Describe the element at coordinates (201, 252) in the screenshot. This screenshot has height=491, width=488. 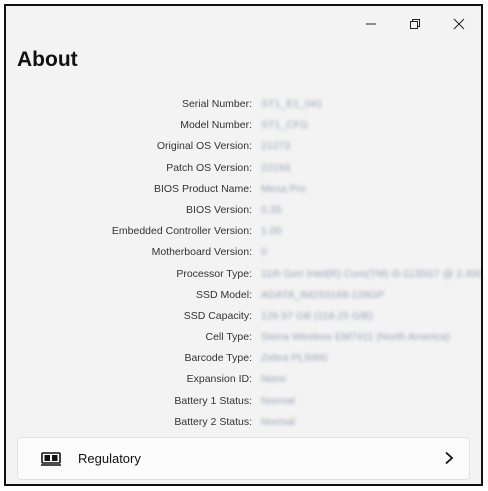
I see `info-label: Motherboard Version:` at that location.